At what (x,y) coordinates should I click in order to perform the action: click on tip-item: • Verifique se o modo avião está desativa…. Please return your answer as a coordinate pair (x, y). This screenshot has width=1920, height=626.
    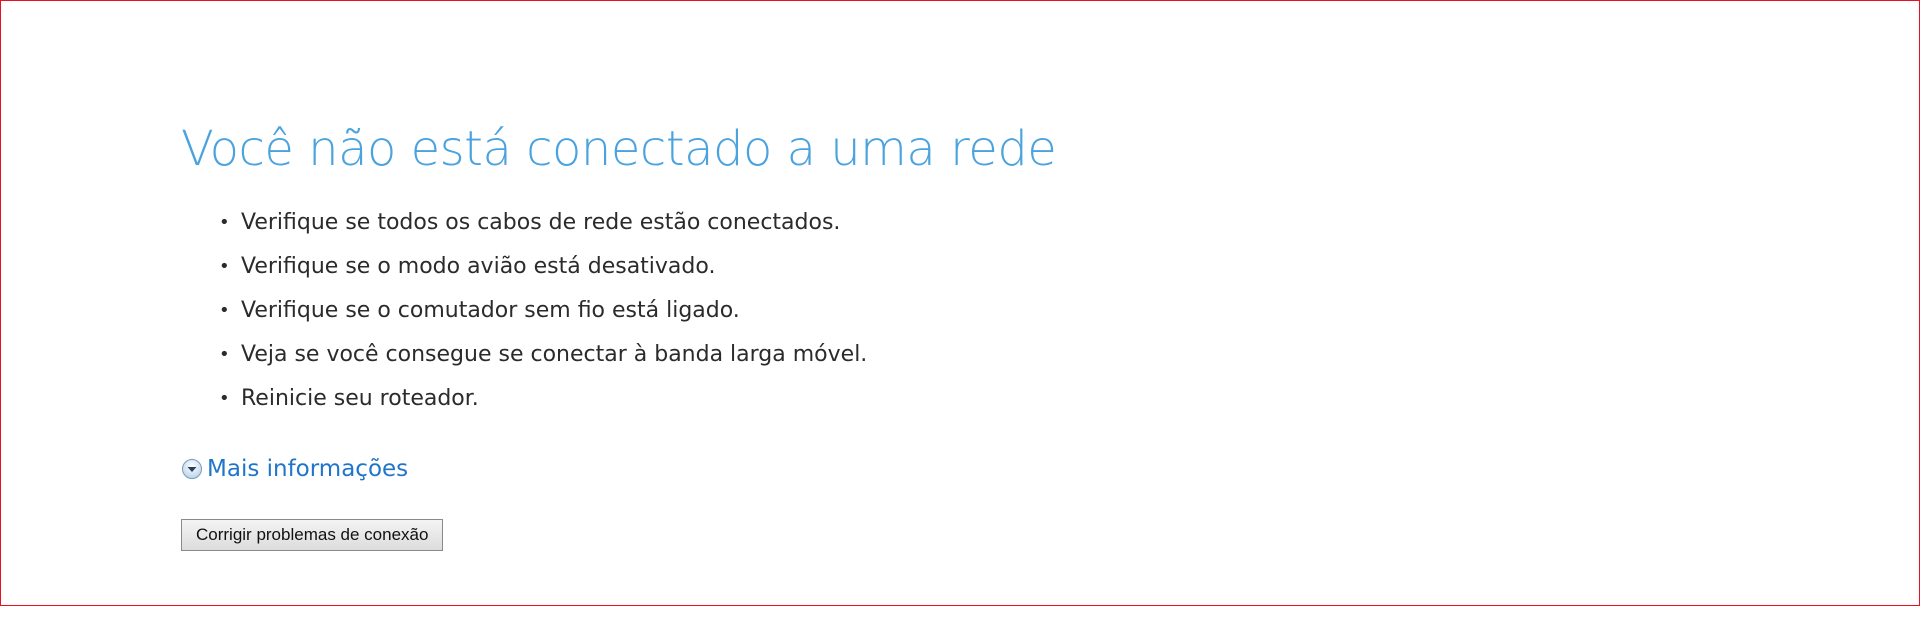
    Looking at the image, I should click on (1000, 267).